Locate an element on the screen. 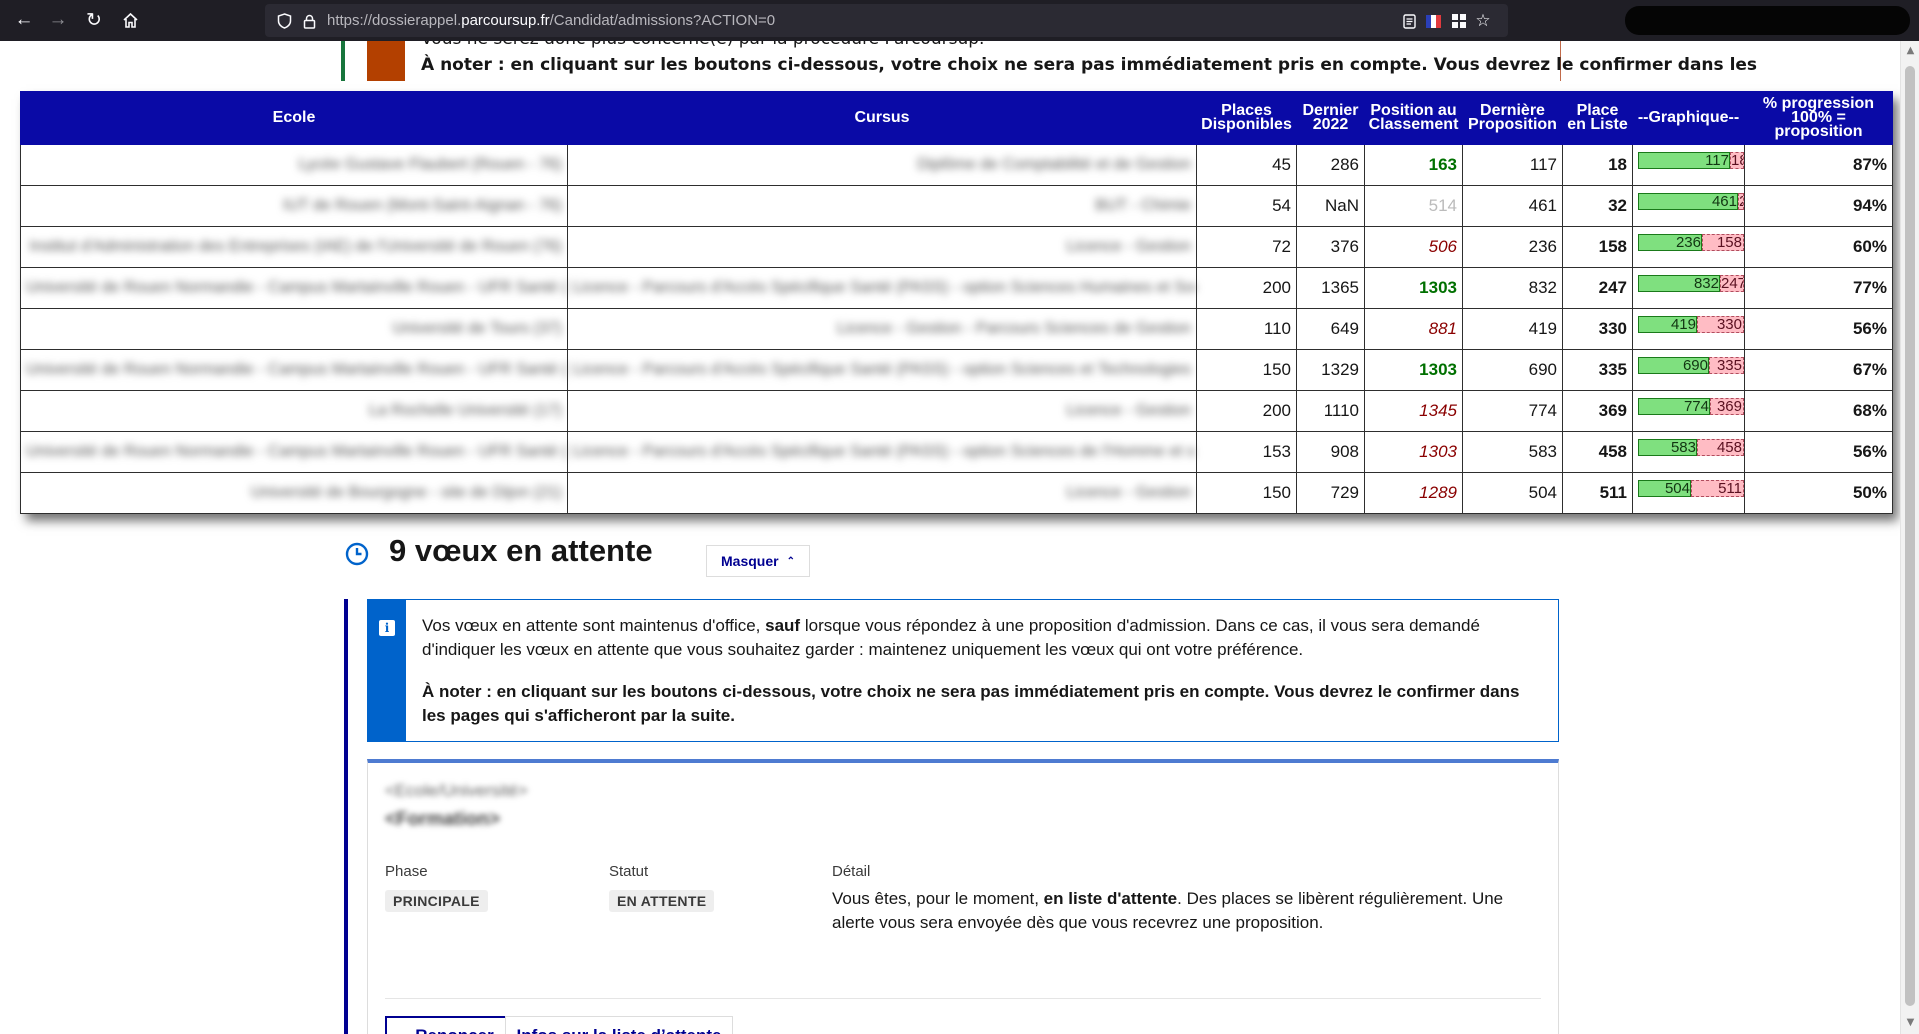  graph-remaining-bar: 335 is located at coordinates (1726, 365).